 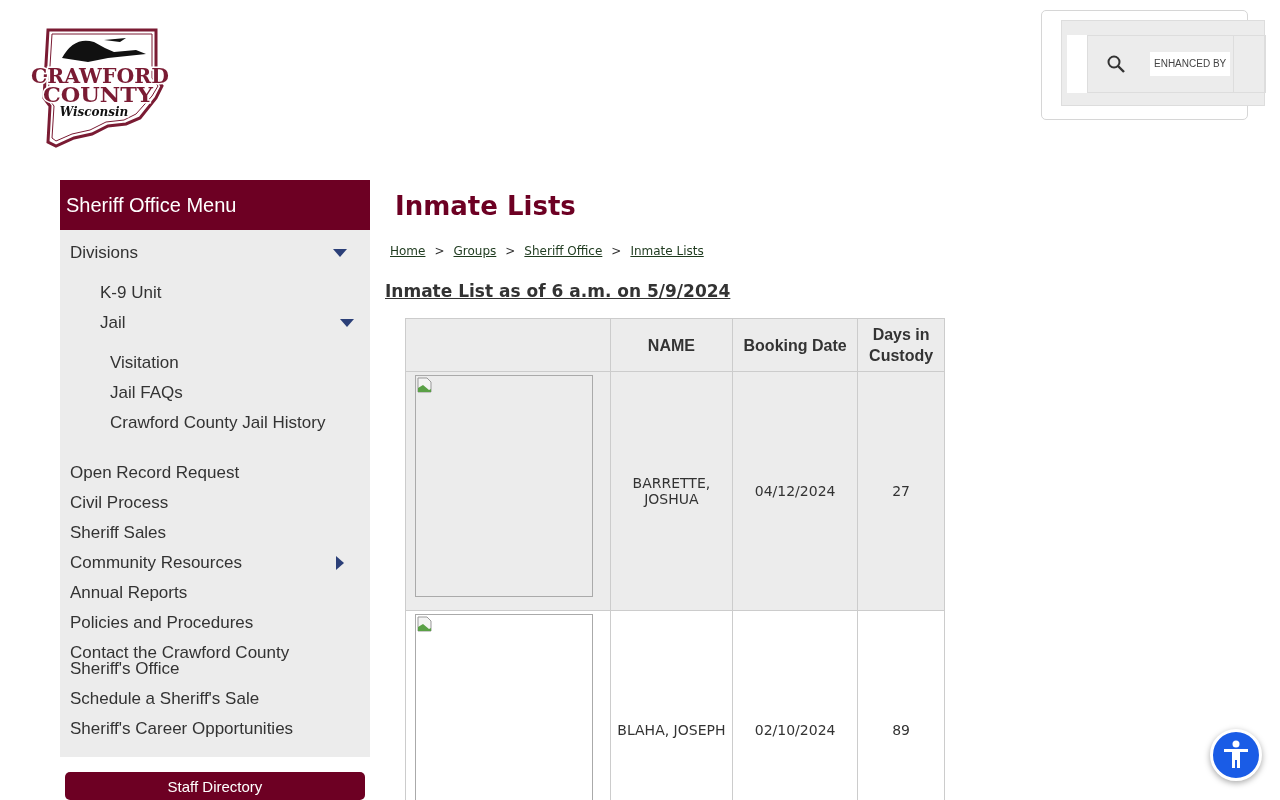 I want to click on menu-item: Annual Reports, so click(x=215, y=593).